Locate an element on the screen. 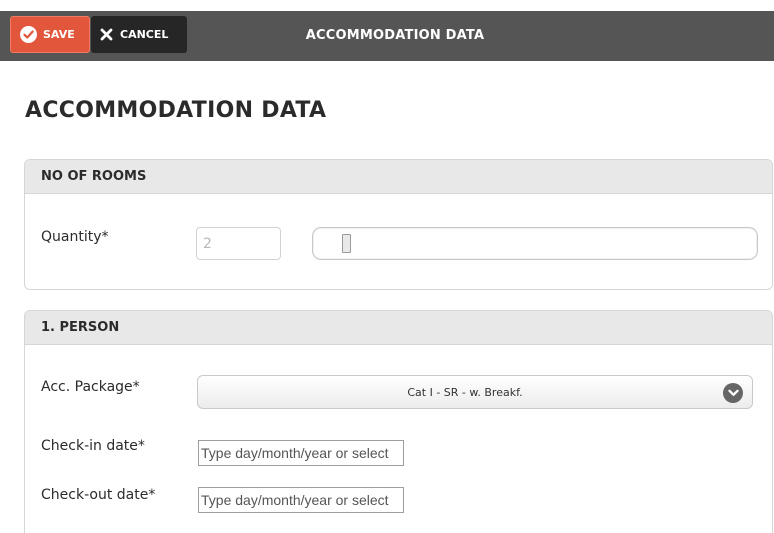 The width and height of the screenshot is (774, 533). page-title: ACCOMMODATION DATA is located at coordinates (176, 110).